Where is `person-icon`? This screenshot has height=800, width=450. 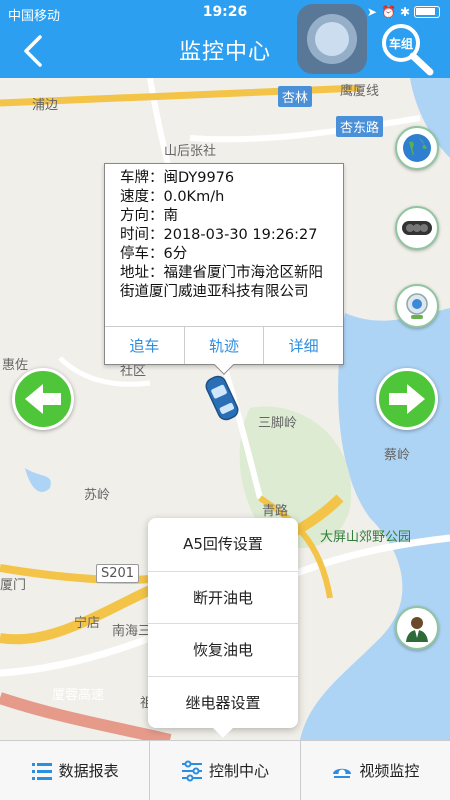 person-icon is located at coordinates (417, 629).